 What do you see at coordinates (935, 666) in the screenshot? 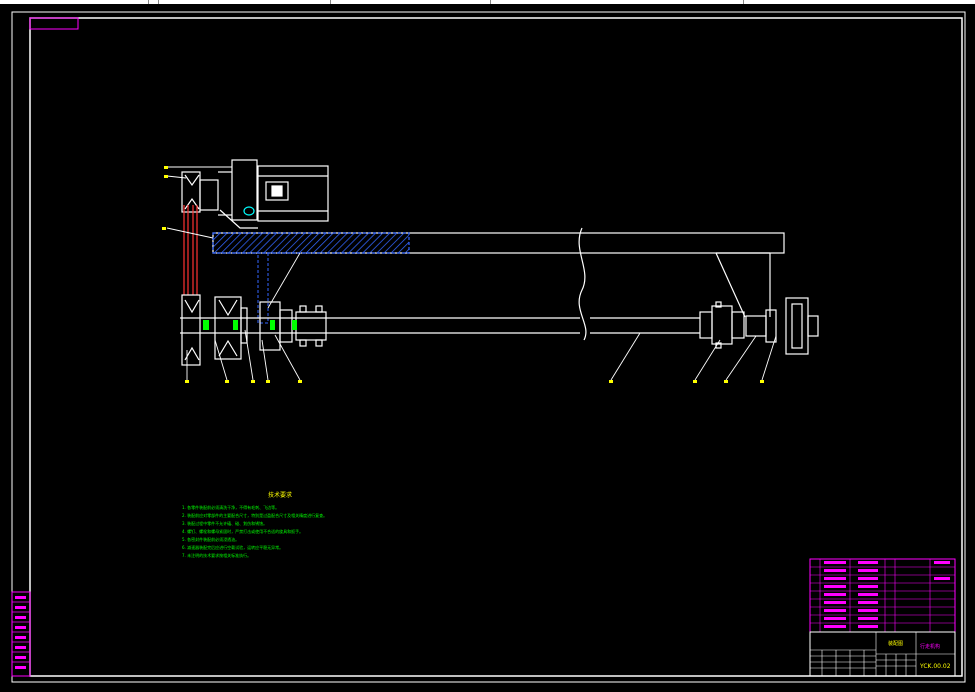
I see `title-block-drawing-number: YCK.00.02` at bounding box center [935, 666].